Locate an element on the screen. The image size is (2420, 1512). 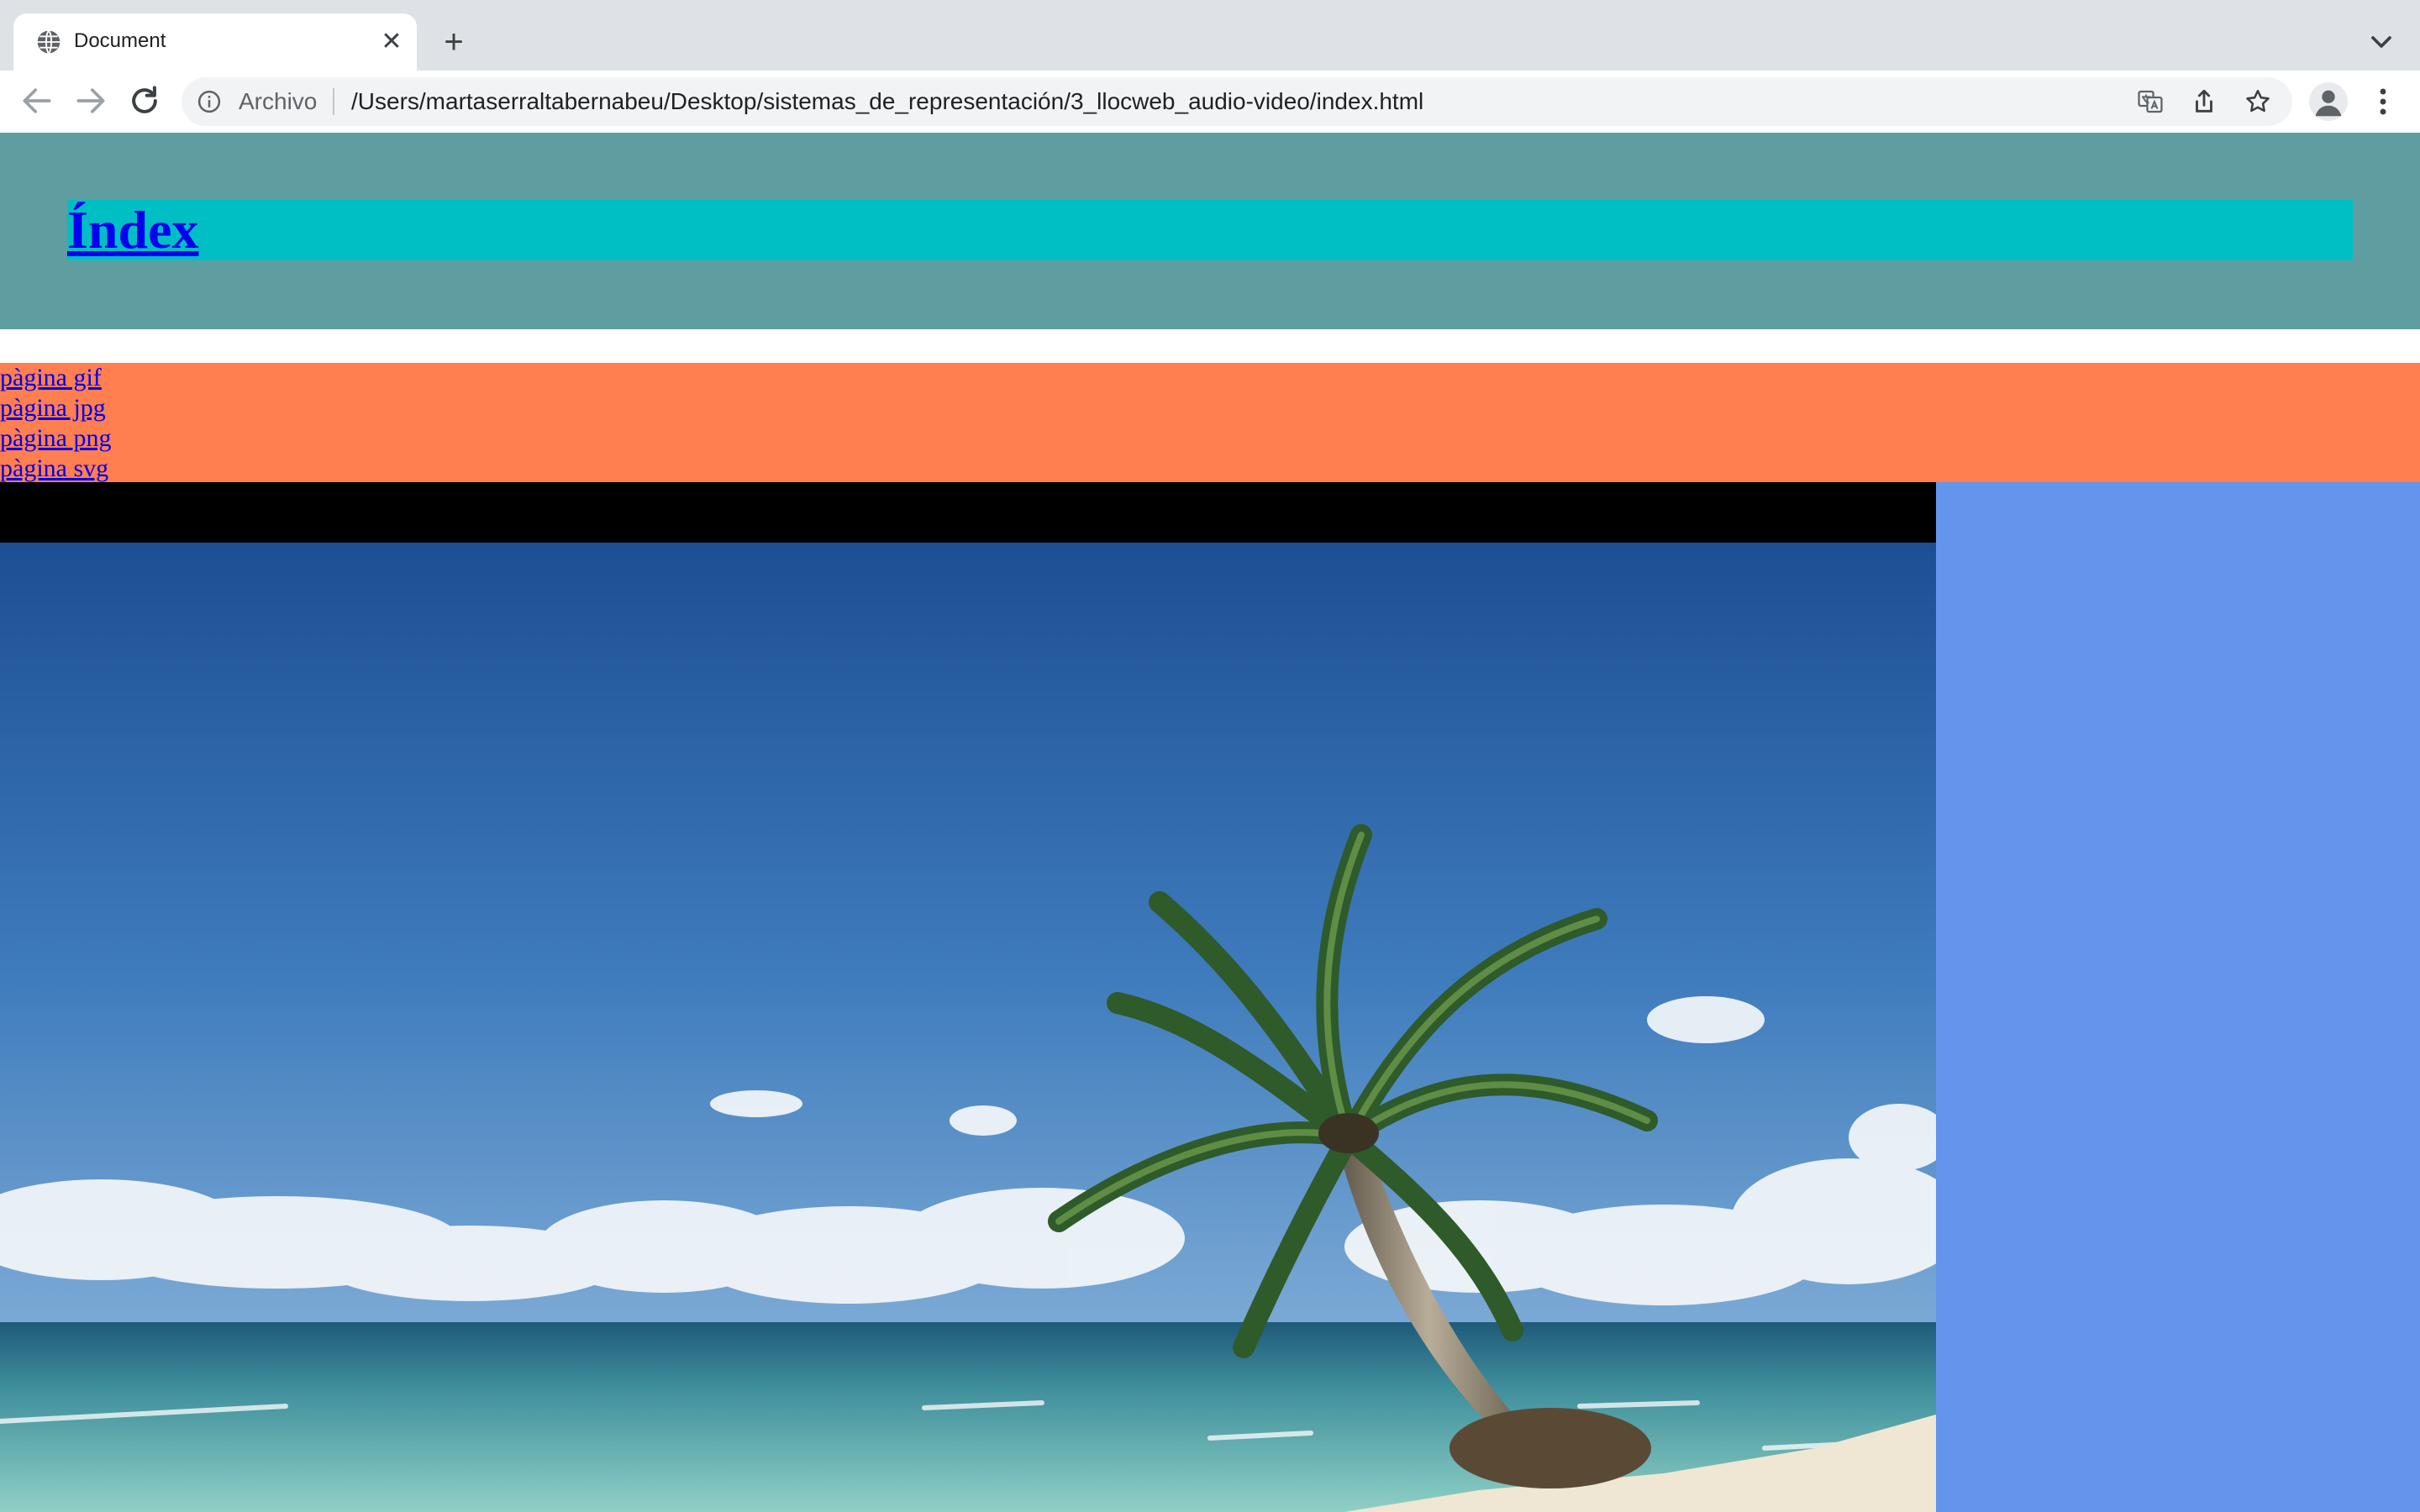
page-title-link: Índex is located at coordinates (133, 230).